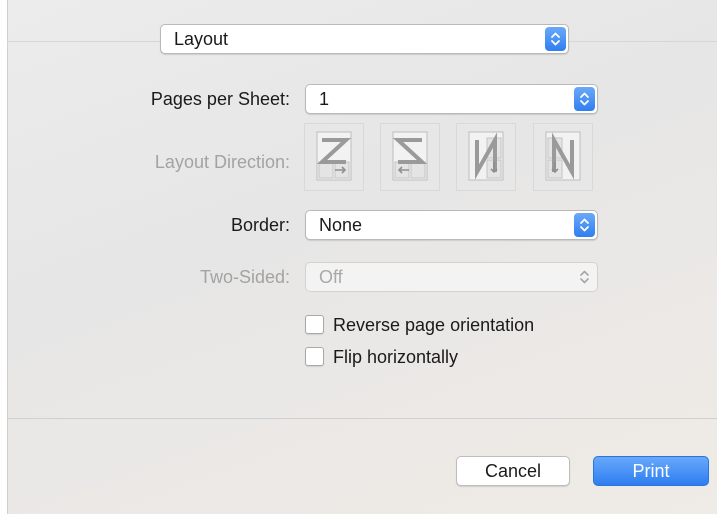 The width and height of the screenshot is (717, 514). I want to click on reverse-n-order-icon, so click(486, 156).